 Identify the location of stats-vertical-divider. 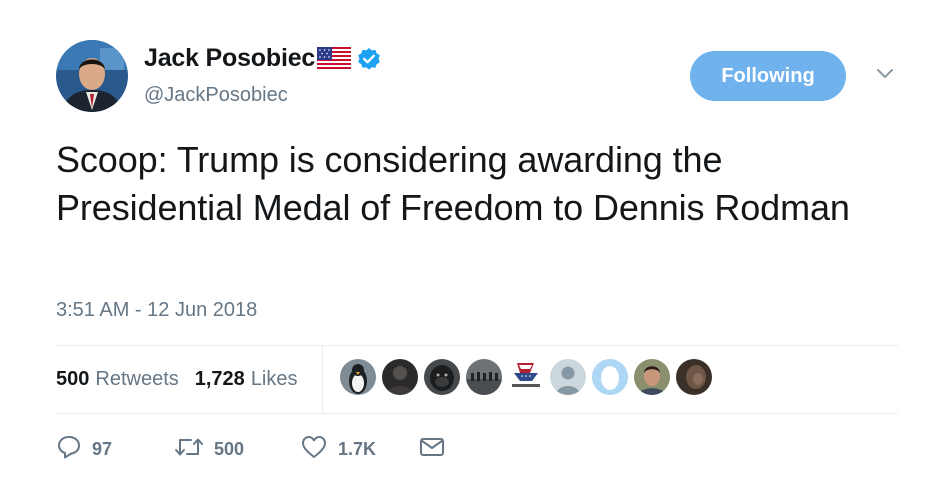
(322, 379).